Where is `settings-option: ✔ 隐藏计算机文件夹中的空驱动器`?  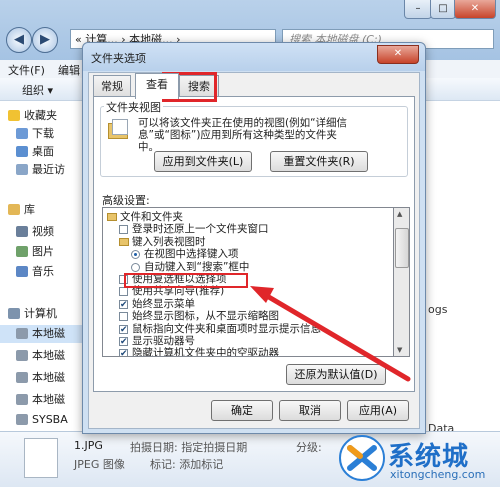 settings-option: ✔ 隐藏计算机文件夹中的空驱动器 is located at coordinates (248, 352).